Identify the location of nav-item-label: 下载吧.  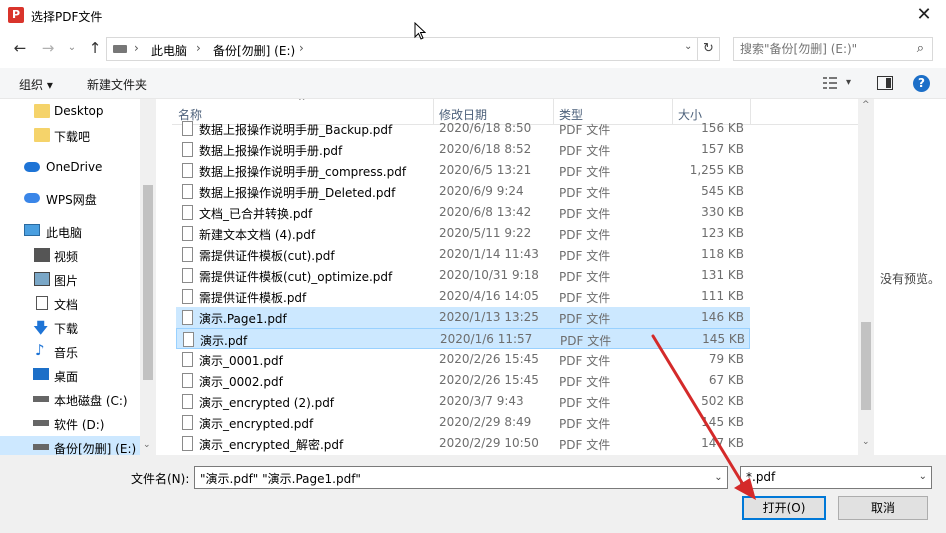
(72, 137).